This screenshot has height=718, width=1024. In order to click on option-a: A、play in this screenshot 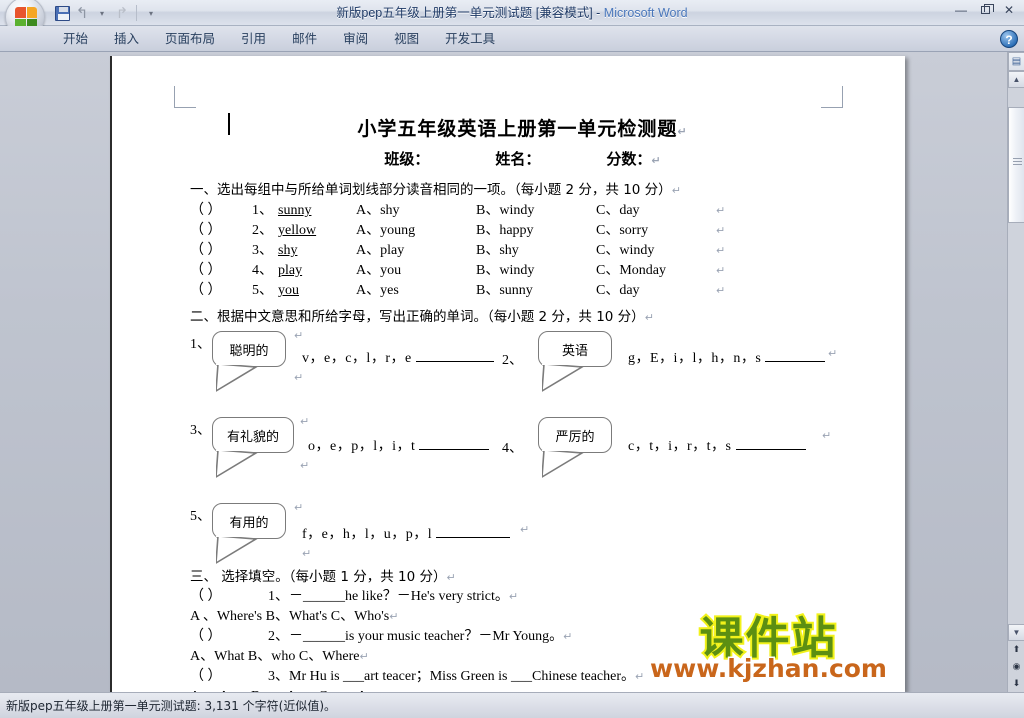, I will do `click(416, 251)`.